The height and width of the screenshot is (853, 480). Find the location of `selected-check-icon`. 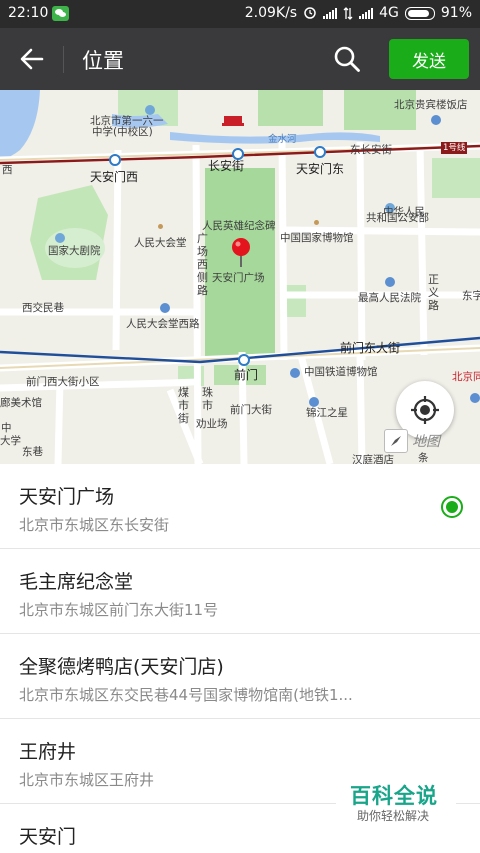

selected-check-icon is located at coordinates (452, 507).